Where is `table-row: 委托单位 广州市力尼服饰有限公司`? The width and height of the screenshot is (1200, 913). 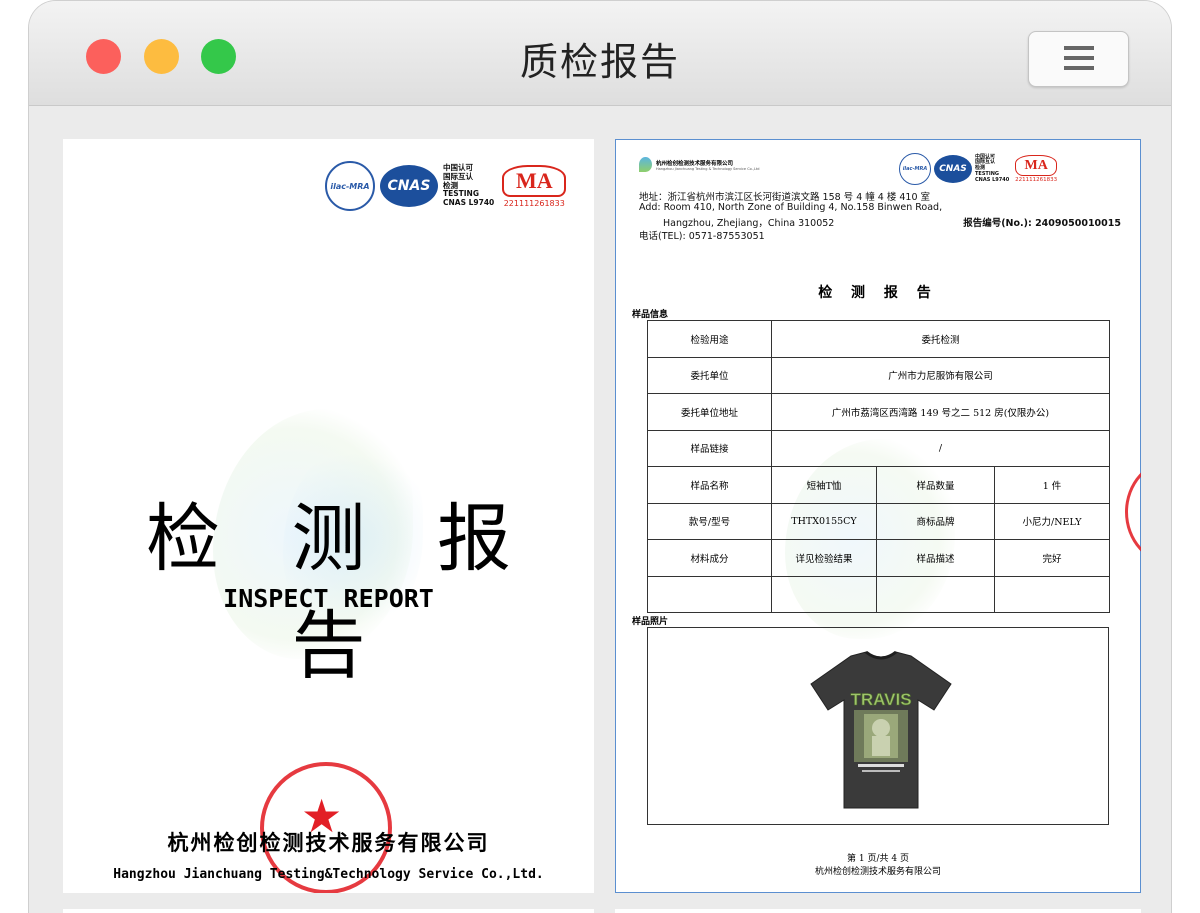 table-row: 委托单位 广州市力尼服饰有限公司 is located at coordinates (879, 375).